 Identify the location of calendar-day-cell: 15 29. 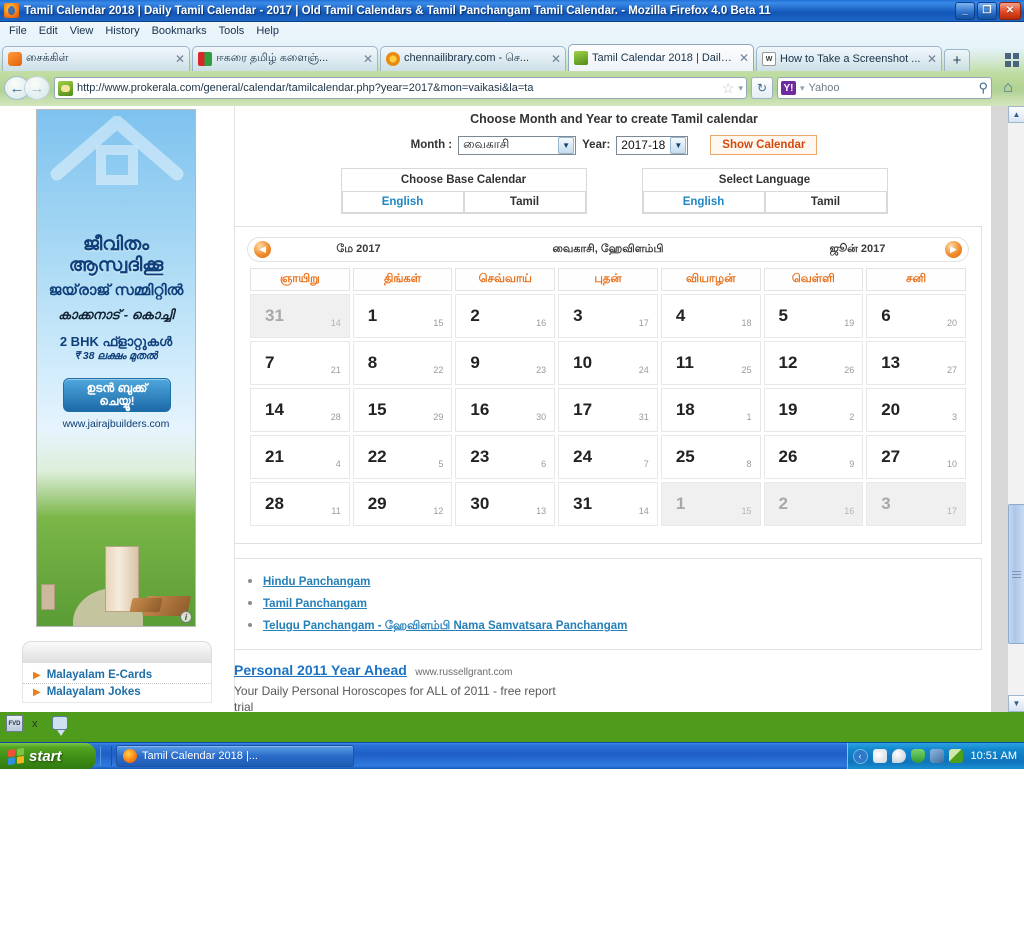
(402, 410).